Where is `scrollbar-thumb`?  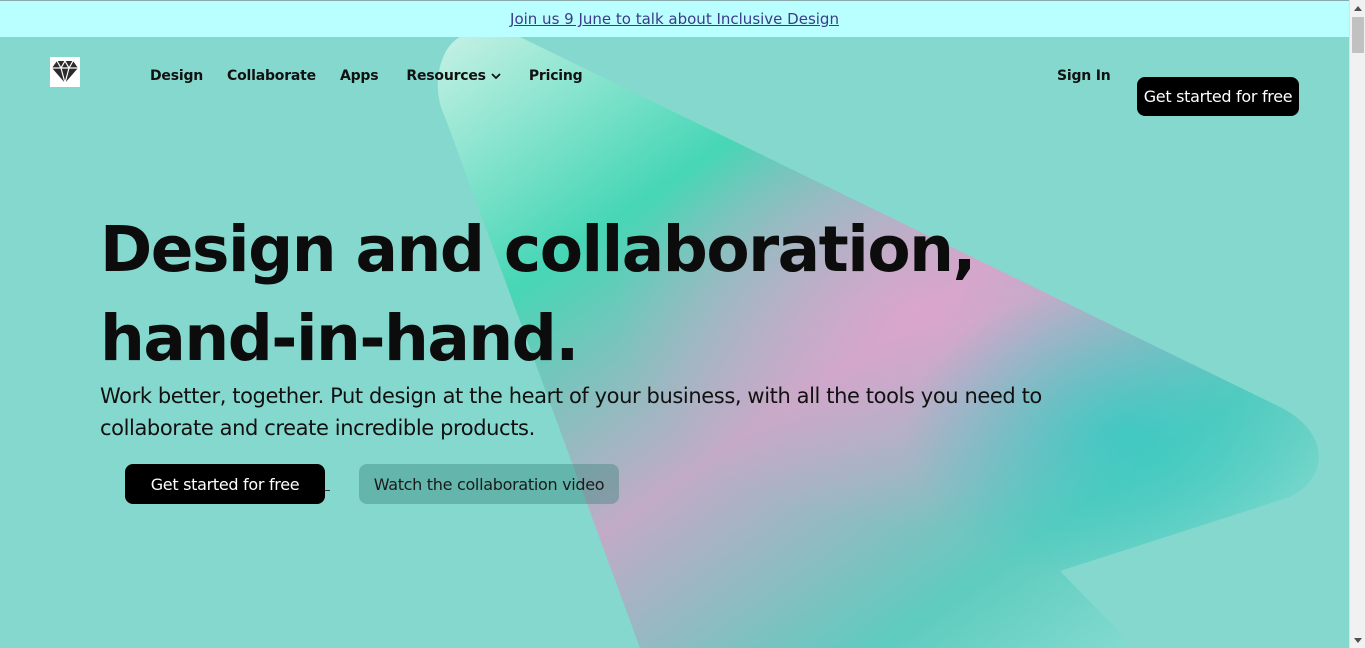 scrollbar-thumb is located at coordinates (1358, 35).